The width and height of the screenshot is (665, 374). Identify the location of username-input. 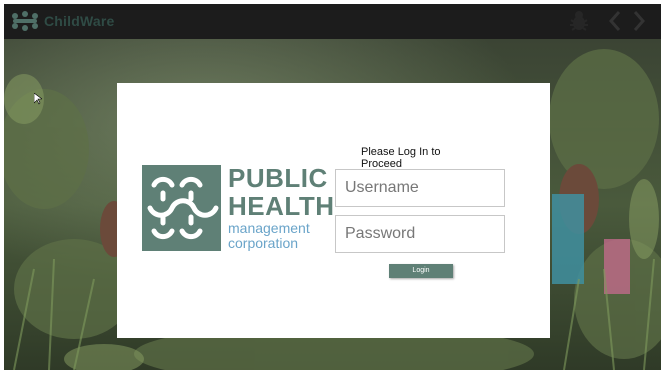
(420, 188).